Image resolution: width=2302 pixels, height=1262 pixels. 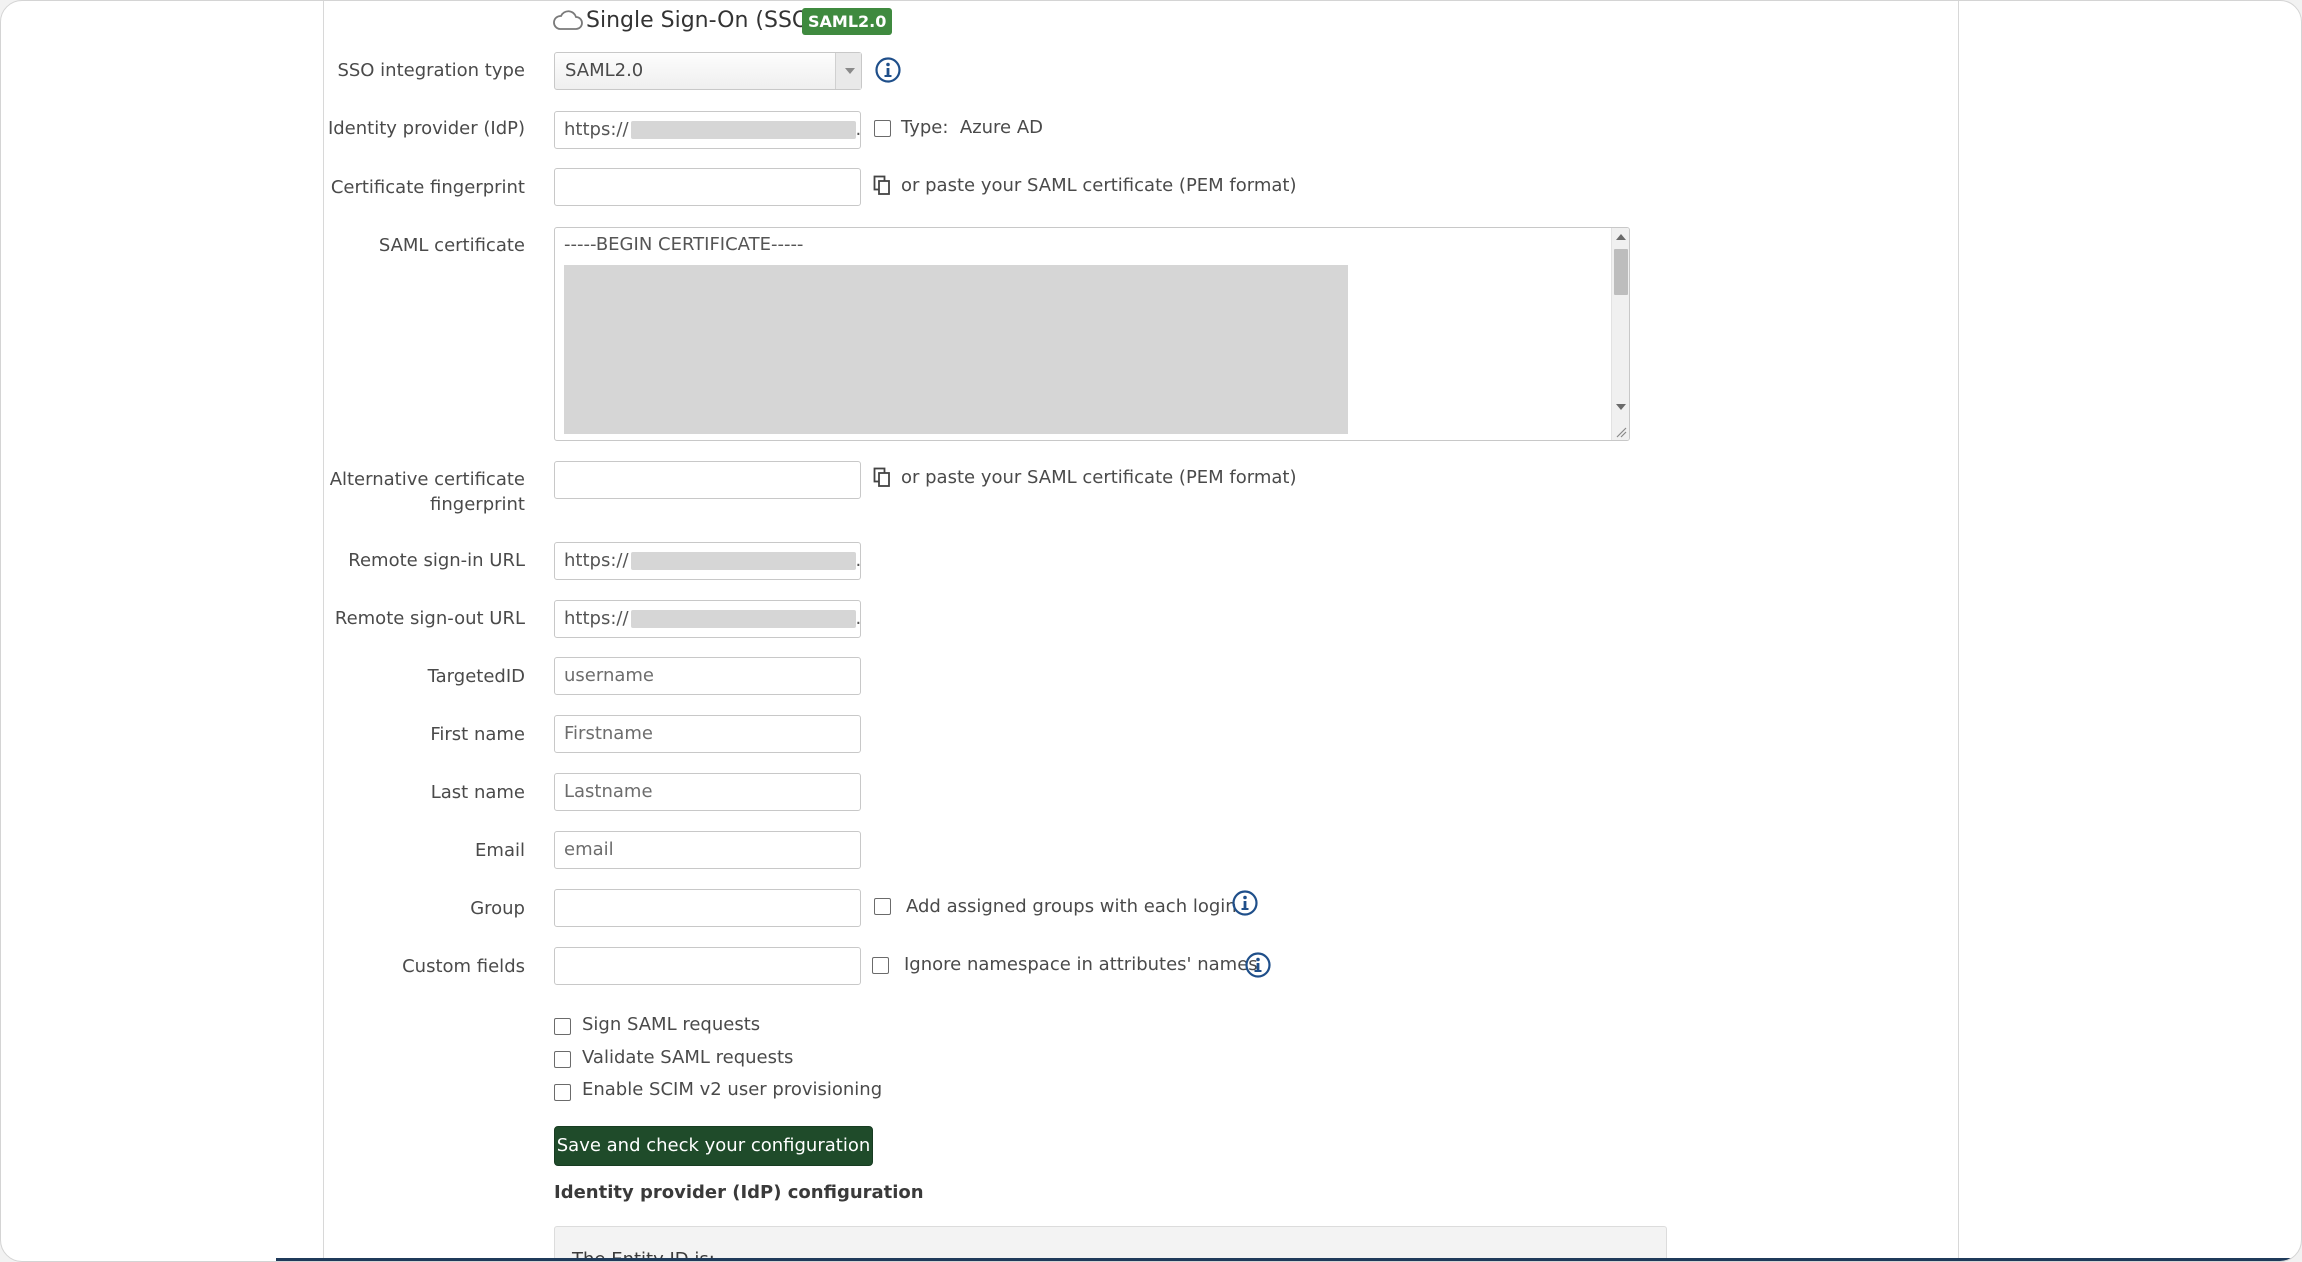 I want to click on remote-signin-input: https://., so click(x=707, y=561).